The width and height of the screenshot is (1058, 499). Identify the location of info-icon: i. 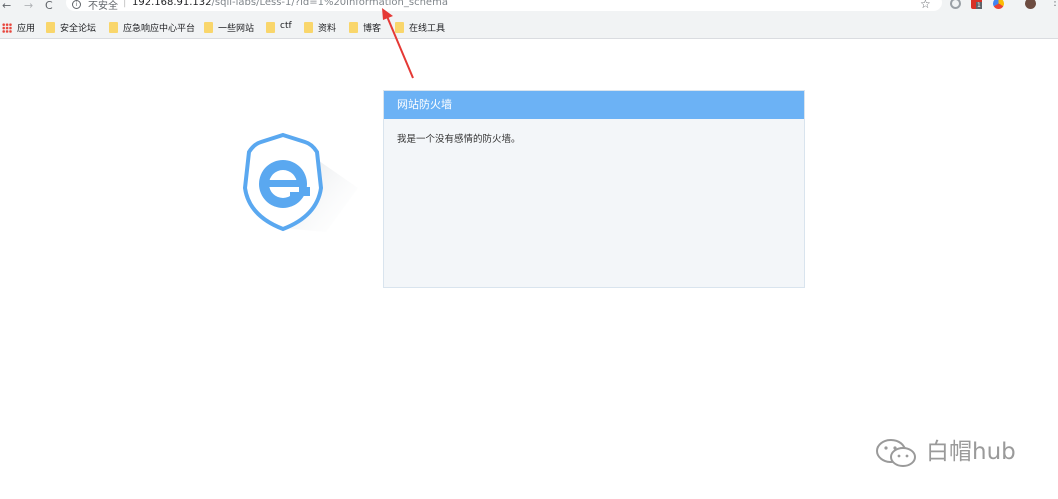
(76, 4).